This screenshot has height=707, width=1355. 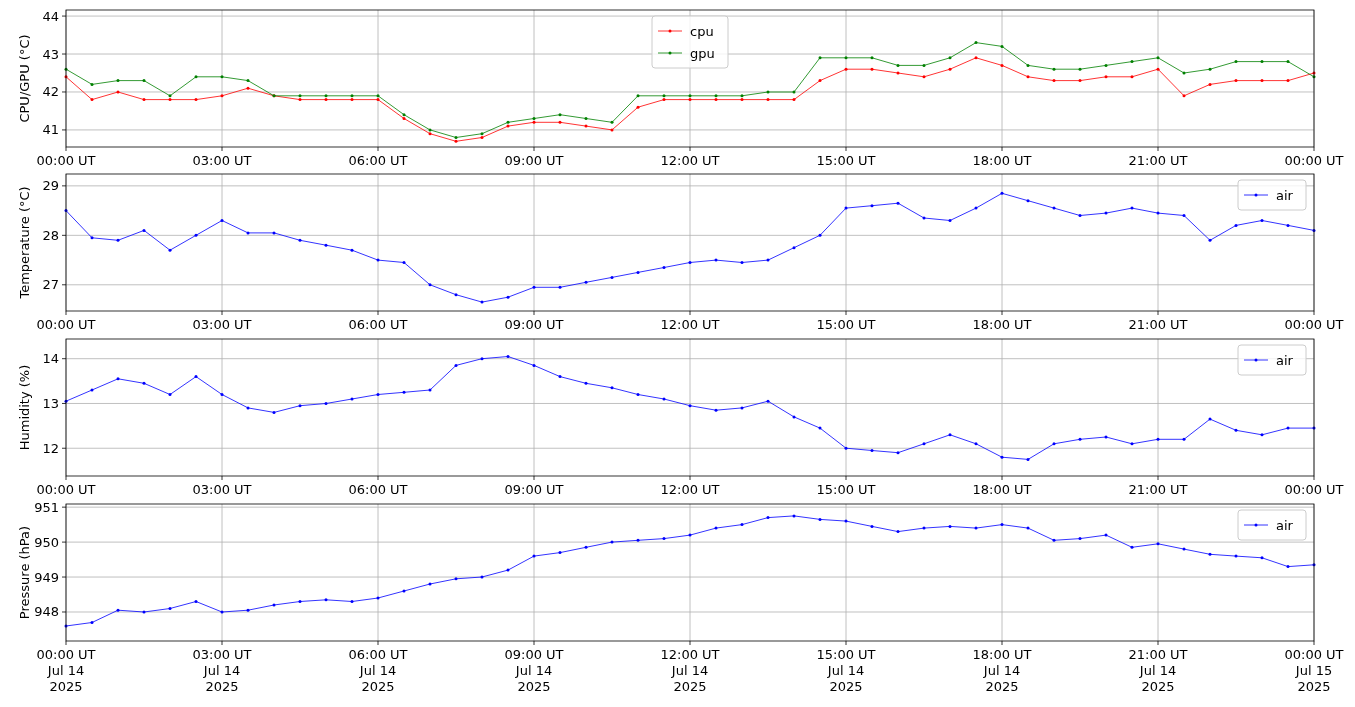 What do you see at coordinates (46, 577) in the screenshot?
I see `tick-label: 949` at bounding box center [46, 577].